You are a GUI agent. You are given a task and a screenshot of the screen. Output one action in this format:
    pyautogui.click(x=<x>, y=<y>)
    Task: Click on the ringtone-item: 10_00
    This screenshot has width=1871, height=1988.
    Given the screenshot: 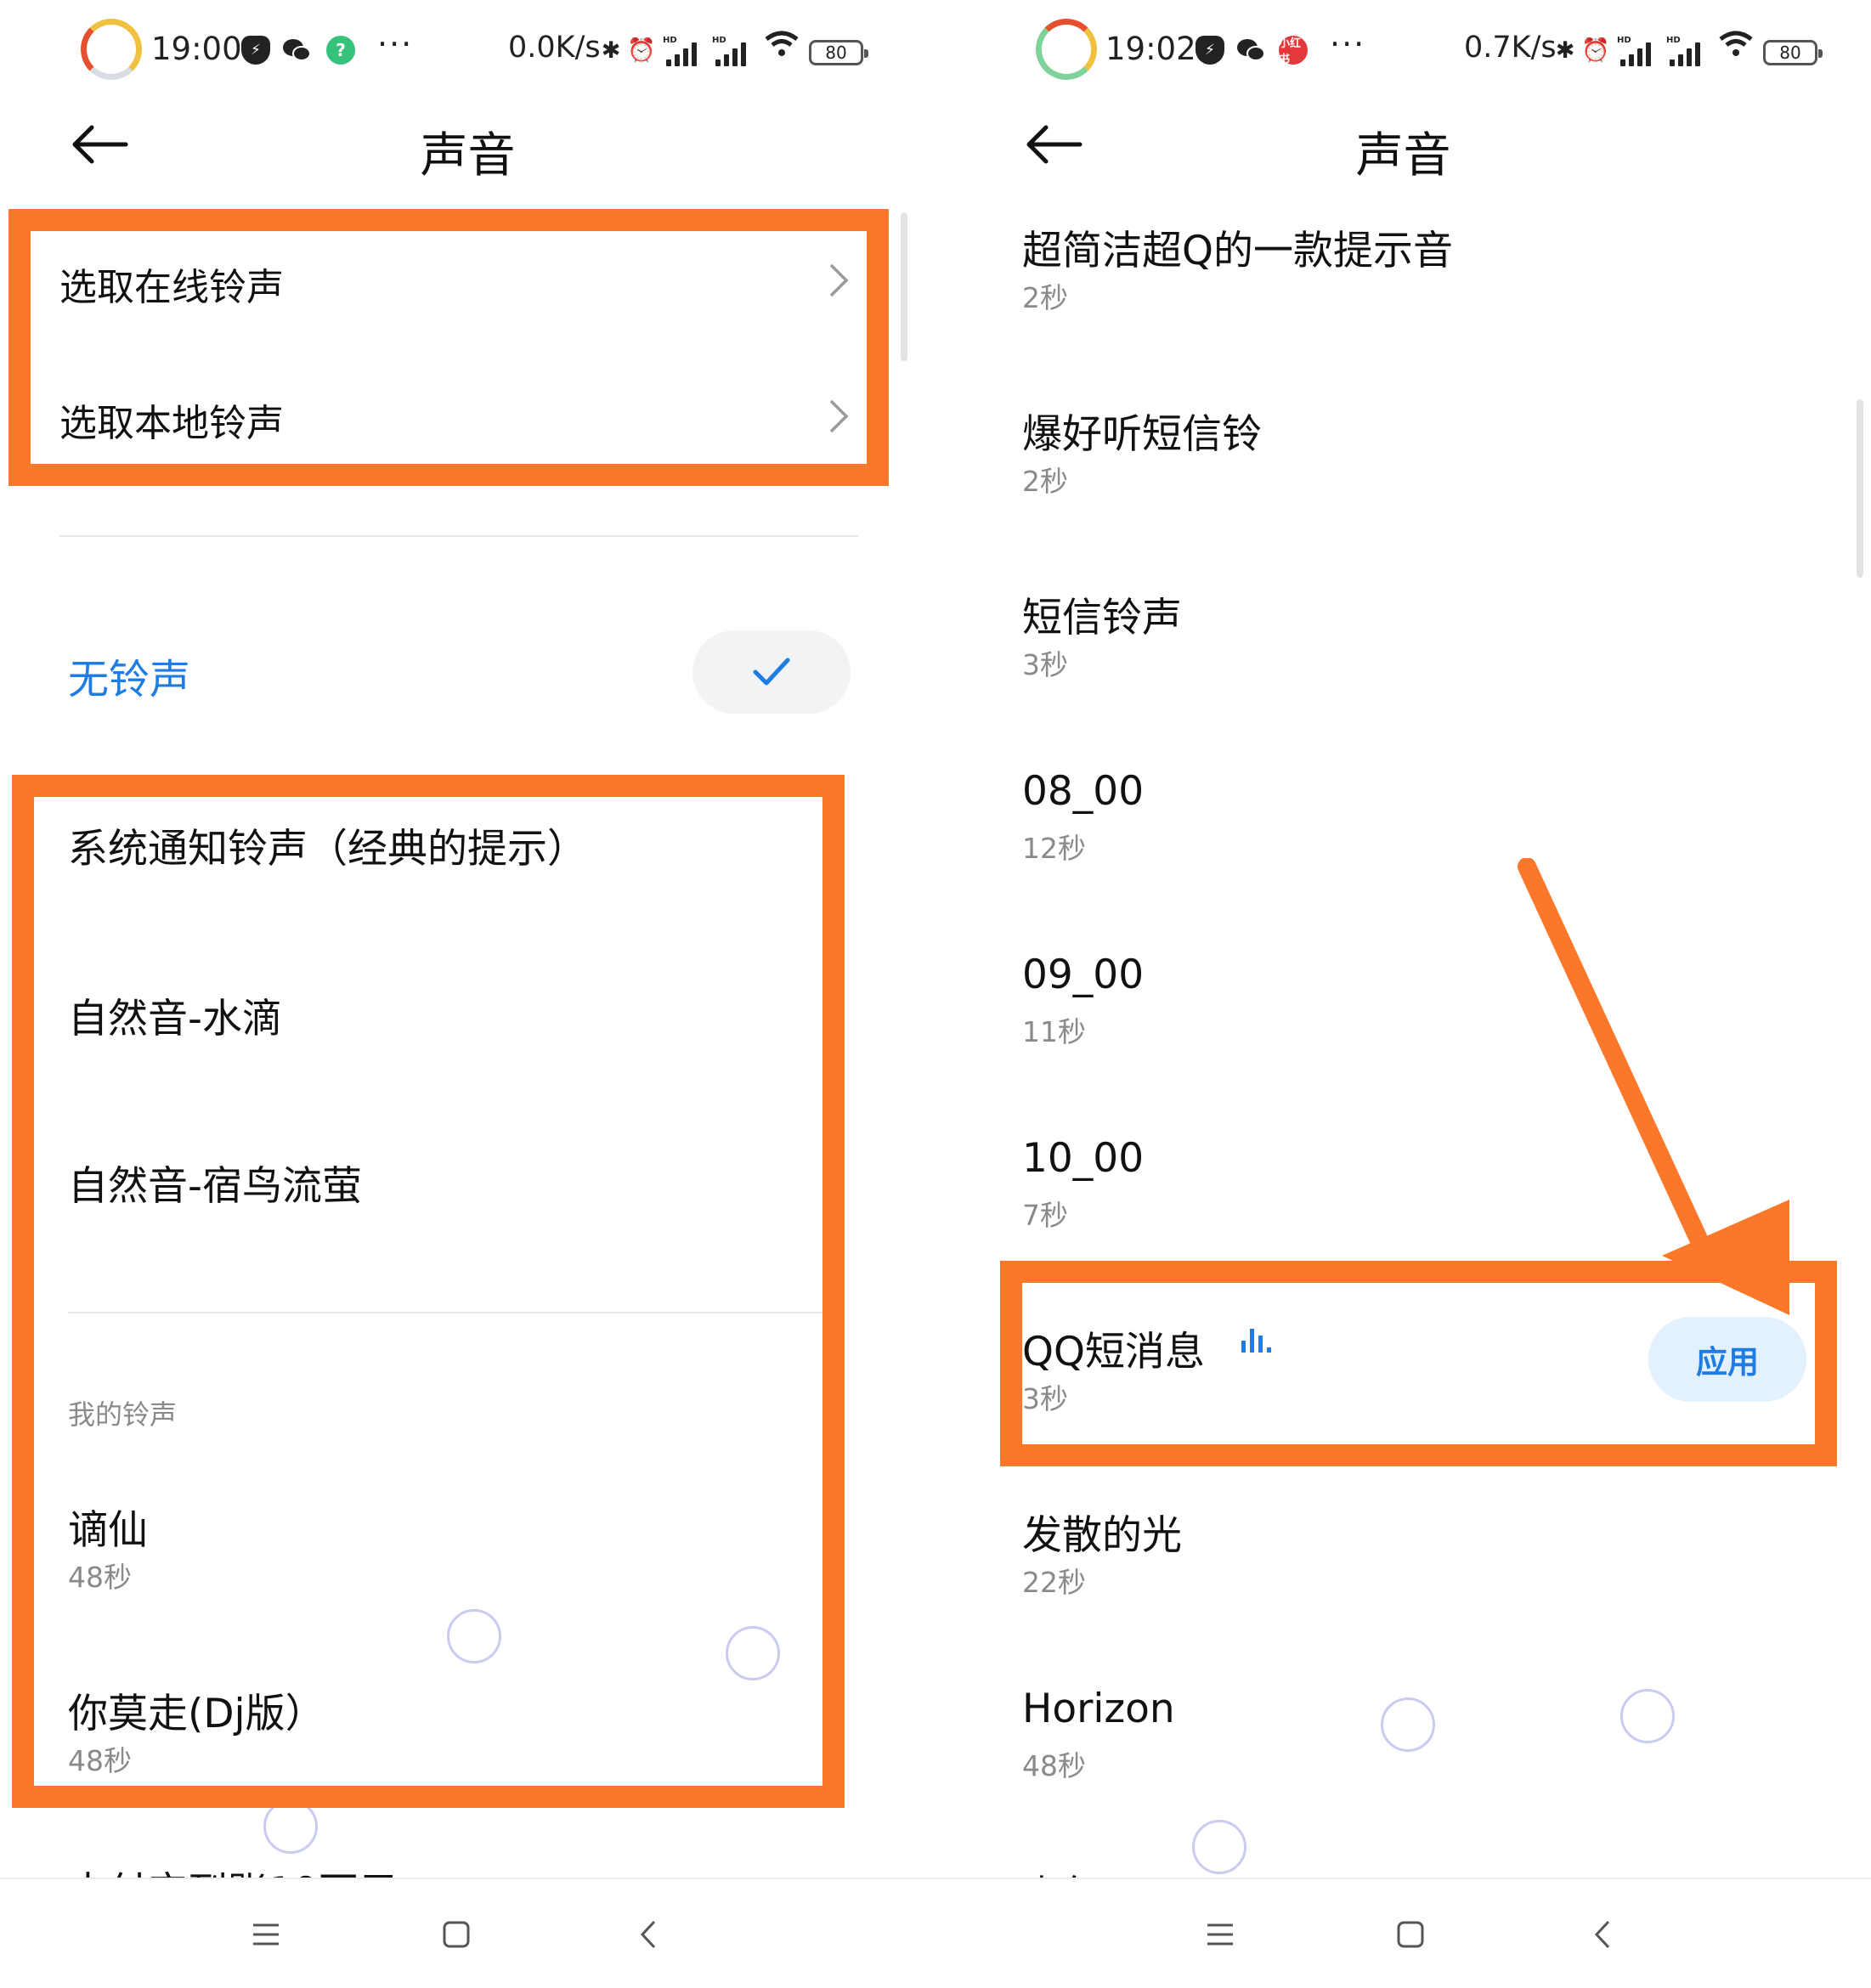 What is the action you would take?
    pyautogui.click(x=1083, y=1158)
    